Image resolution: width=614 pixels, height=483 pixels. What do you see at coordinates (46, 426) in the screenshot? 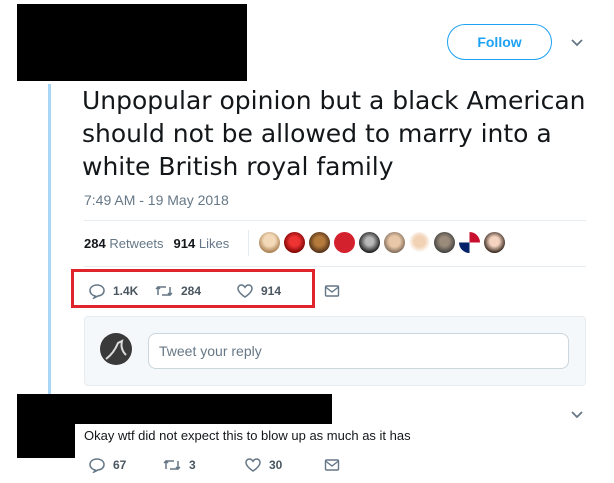
I see `redacted-reply-avatar` at bounding box center [46, 426].